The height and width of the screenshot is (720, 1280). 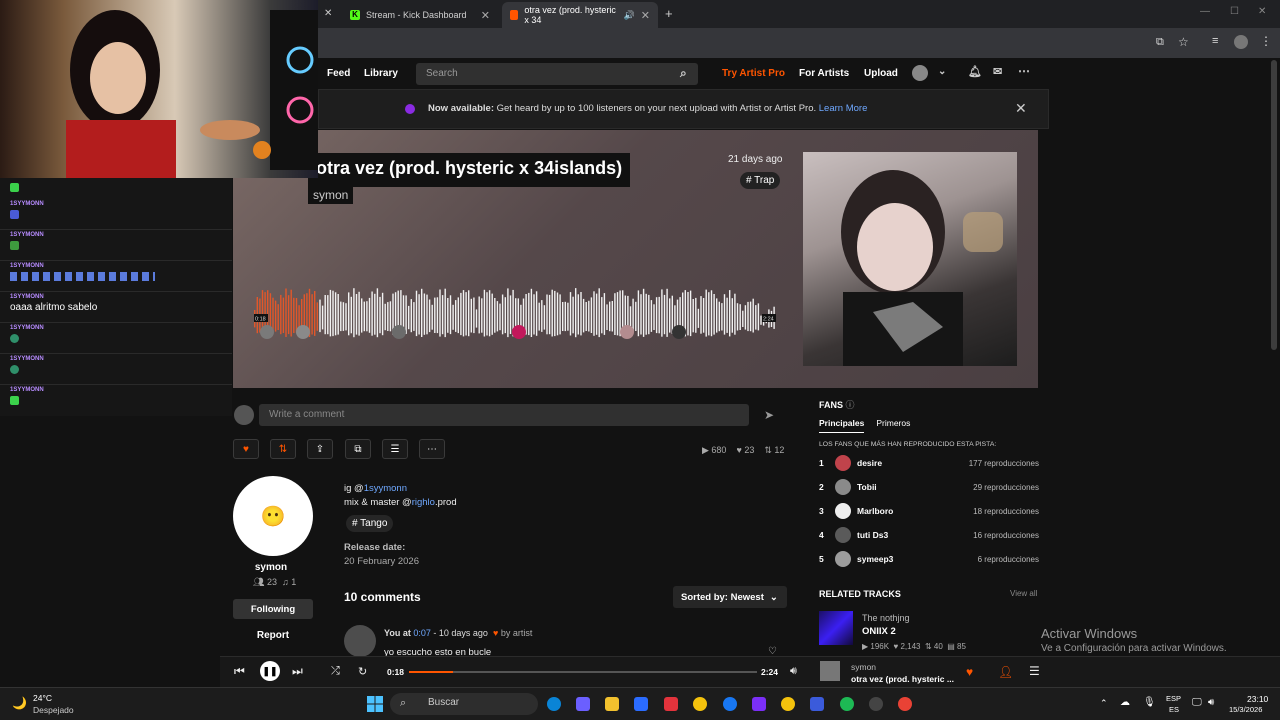 I want to click on for-artists-link: For Artists, so click(x=824, y=73).